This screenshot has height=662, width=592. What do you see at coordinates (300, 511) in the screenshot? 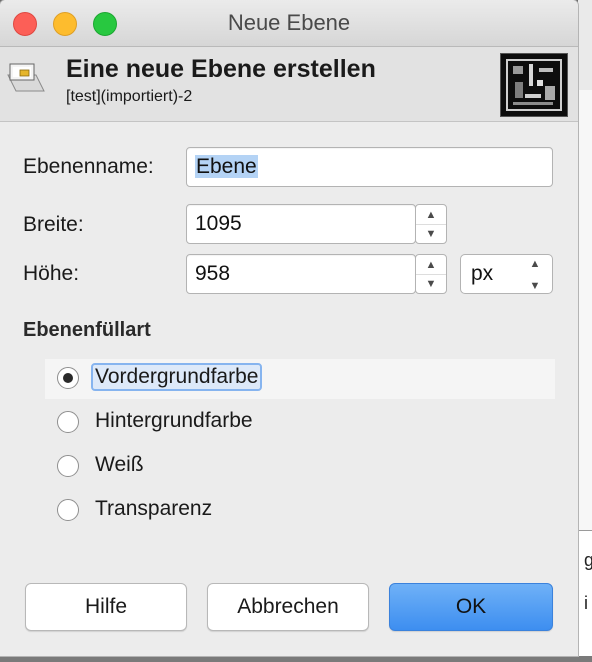
I see `fill-option-transparency: Transparenz` at bounding box center [300, 511].